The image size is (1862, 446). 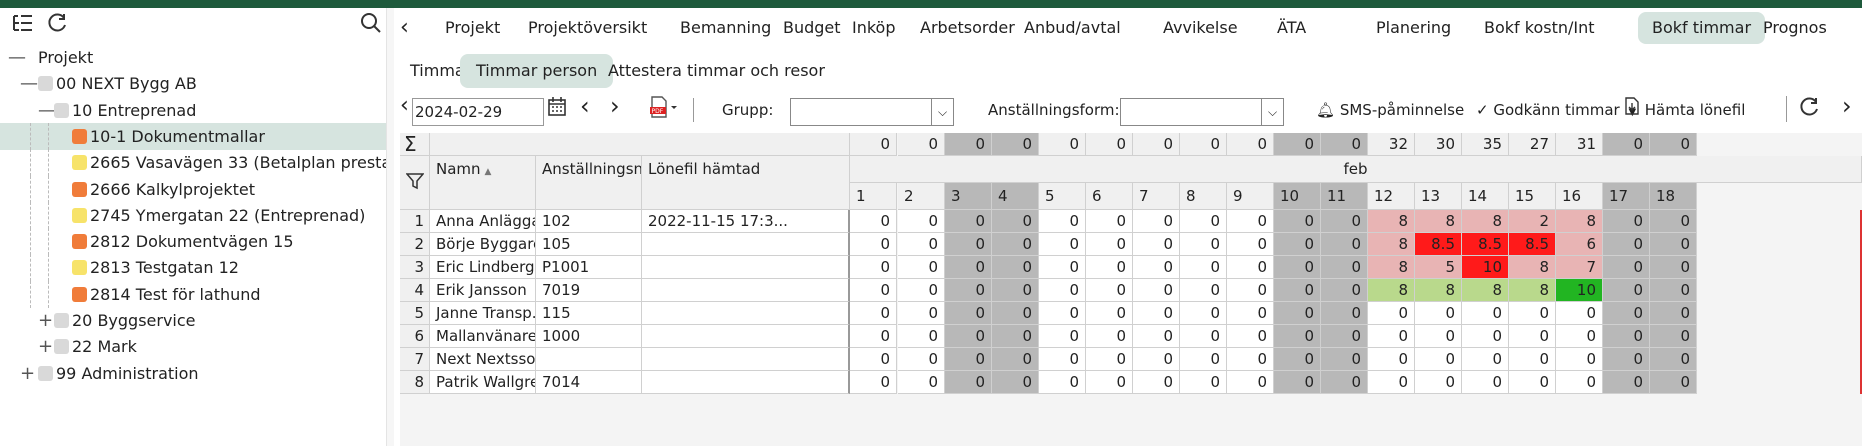 What do you see at coordinates (1200, 28) in the screenshot?
I see `tab-avvikelse: Avvikelse` at bounding box center [1200, 28].